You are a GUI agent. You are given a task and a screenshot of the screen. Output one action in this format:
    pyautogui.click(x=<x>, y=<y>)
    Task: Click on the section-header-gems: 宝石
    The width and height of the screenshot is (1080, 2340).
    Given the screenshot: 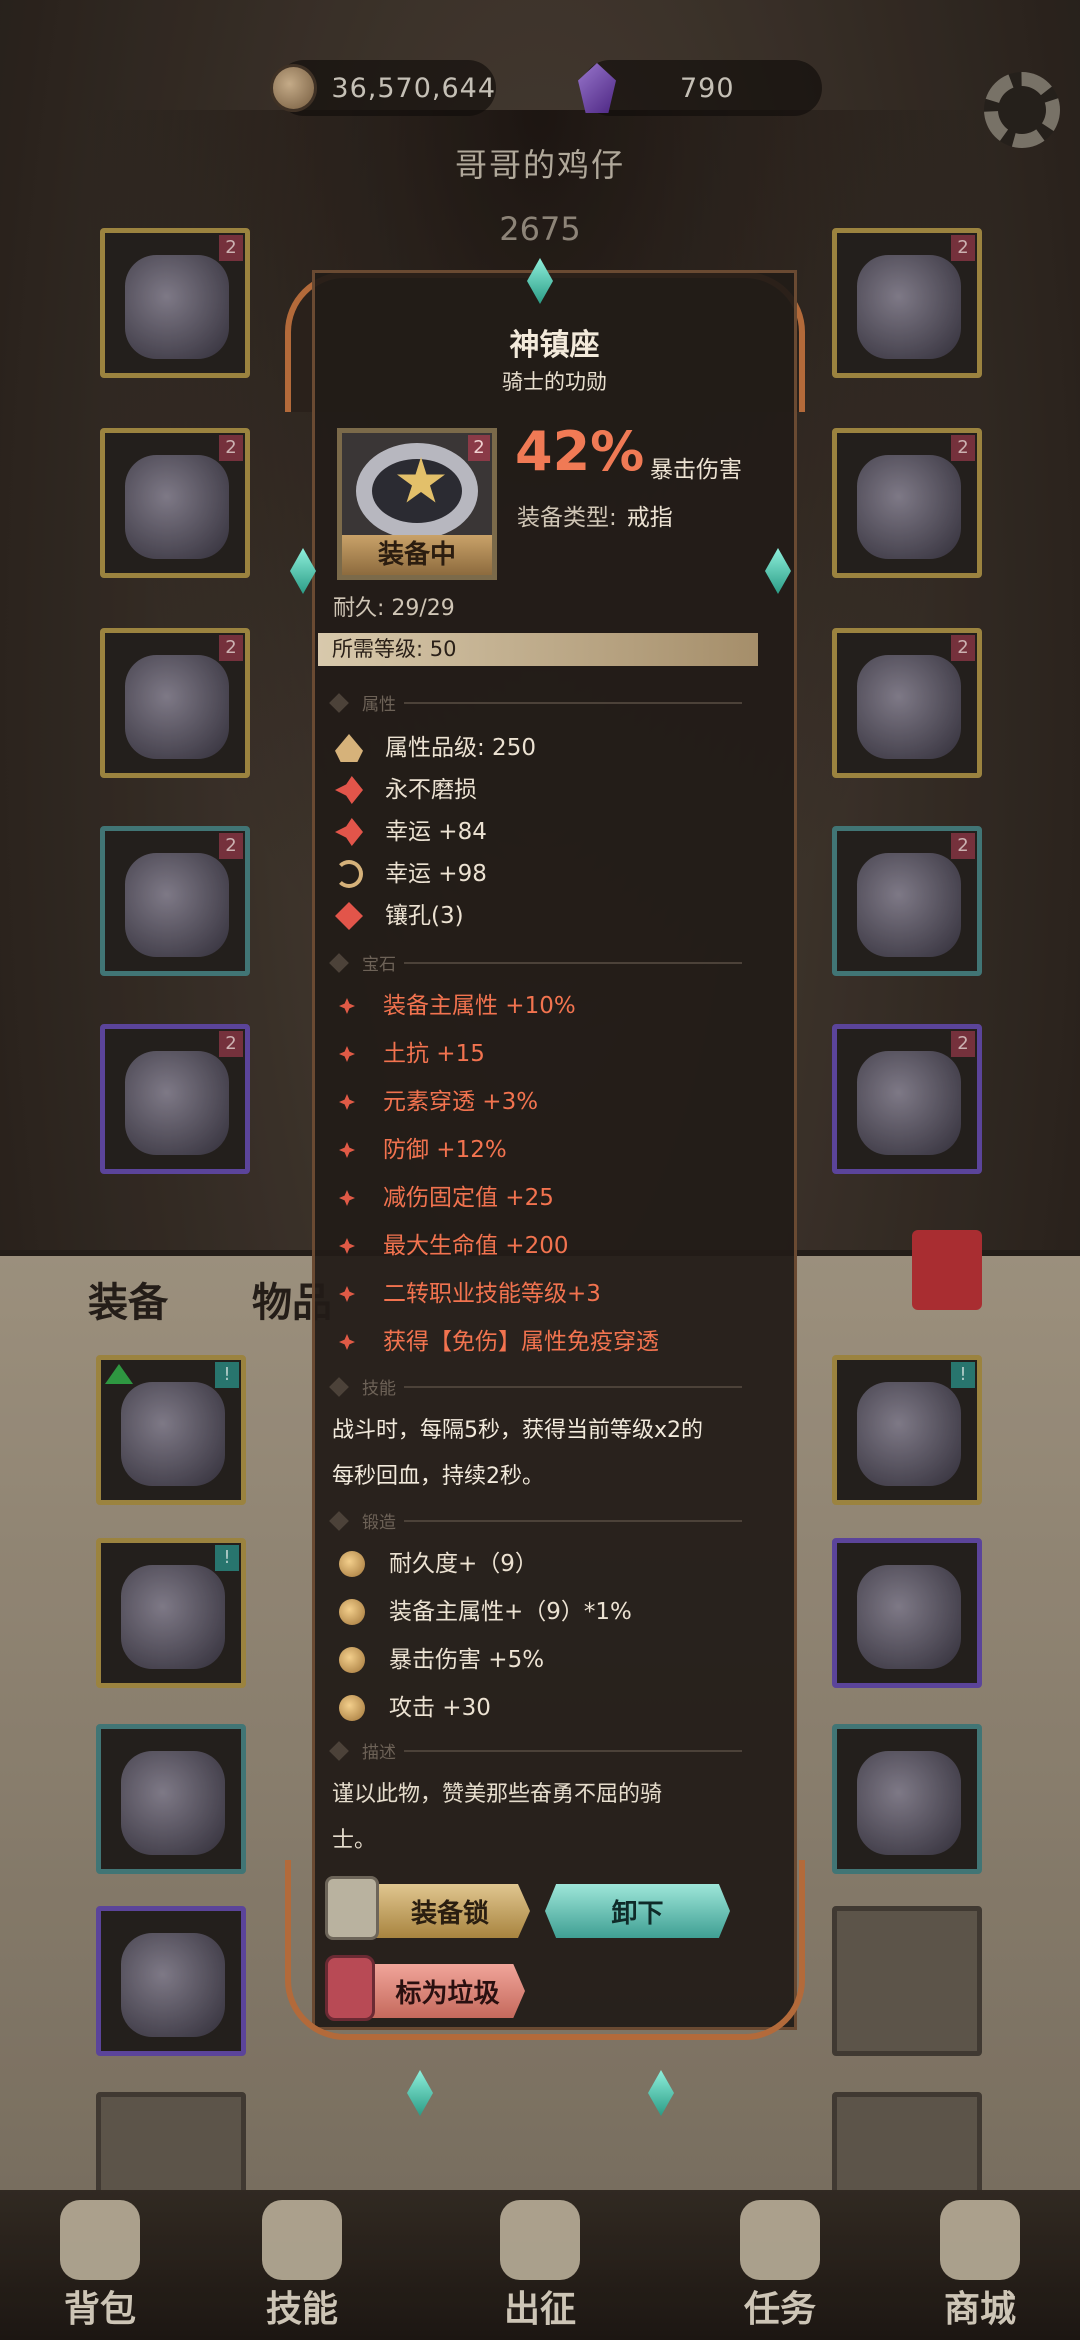 What is the action you would take?
    pyautogui.click(x=545, y=963)
    